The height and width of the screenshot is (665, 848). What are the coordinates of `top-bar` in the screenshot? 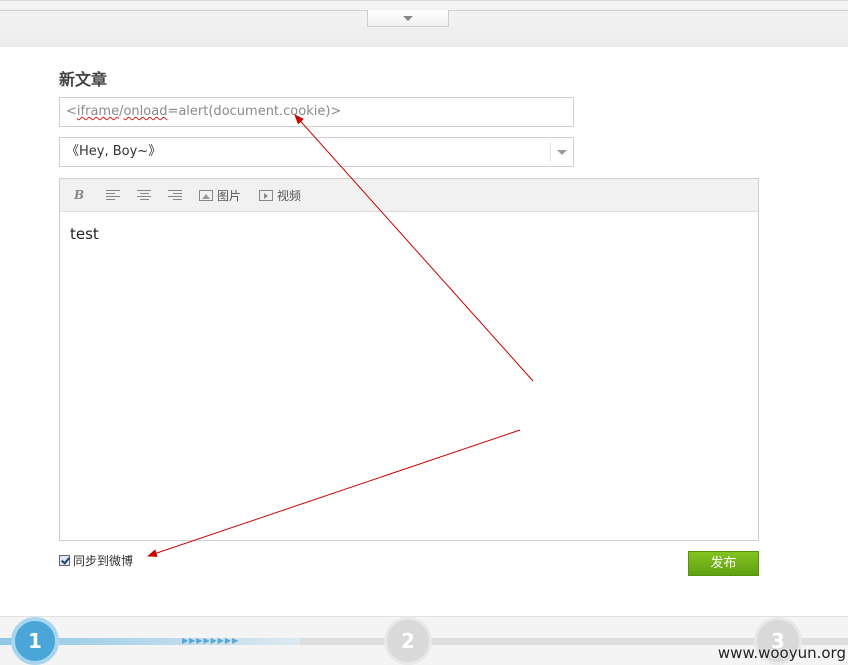 It's located at (424, 23).